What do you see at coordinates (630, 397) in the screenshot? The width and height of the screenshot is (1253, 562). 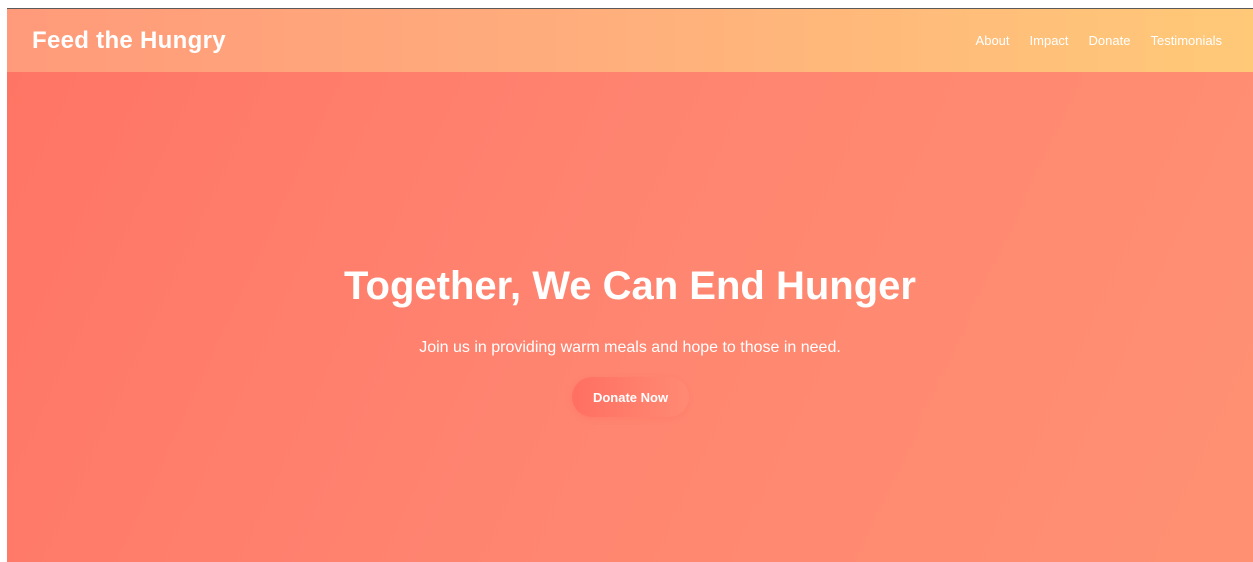 I see `donate-now-button: Donate Now` at bounding box center [630, 397].